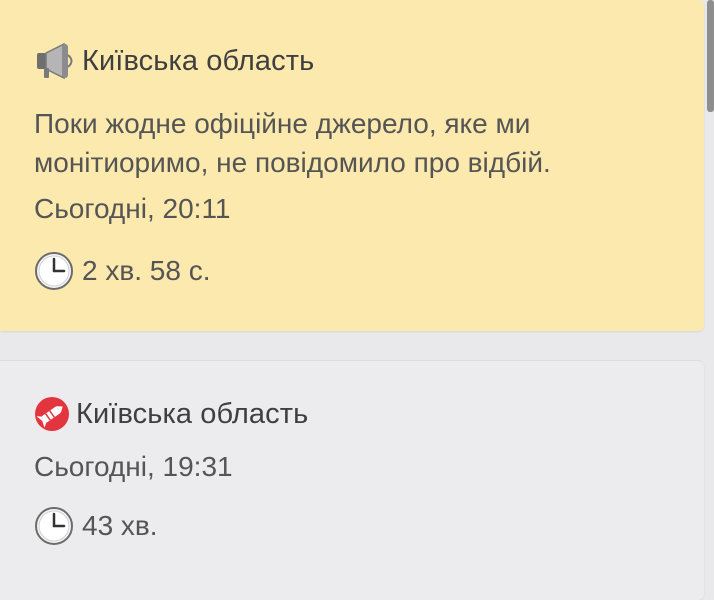  I want to click on alert-duration-row: 43 хв., so click(96, 526).